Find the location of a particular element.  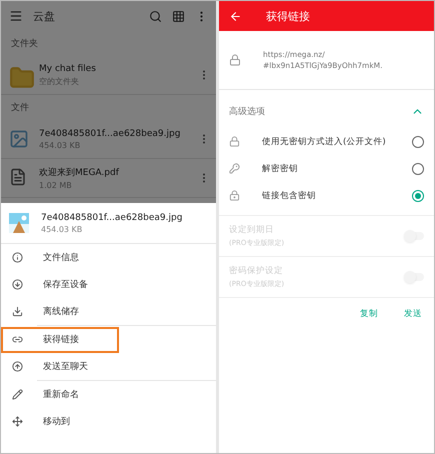

image-icon is located at coordinates (19, 139).